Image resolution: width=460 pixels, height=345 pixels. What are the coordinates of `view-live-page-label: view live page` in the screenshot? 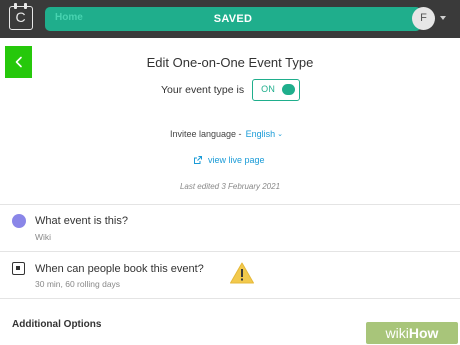 It's located at (236, 160).